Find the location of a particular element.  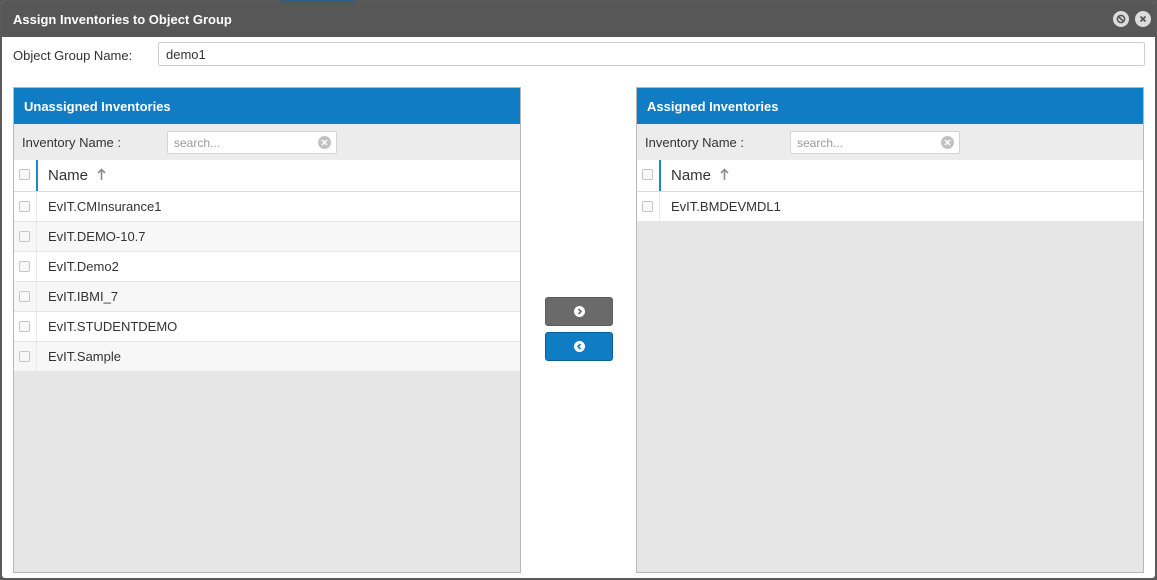

assigned-header-title: Assigned Inventories is located at coordinates (713, 106).